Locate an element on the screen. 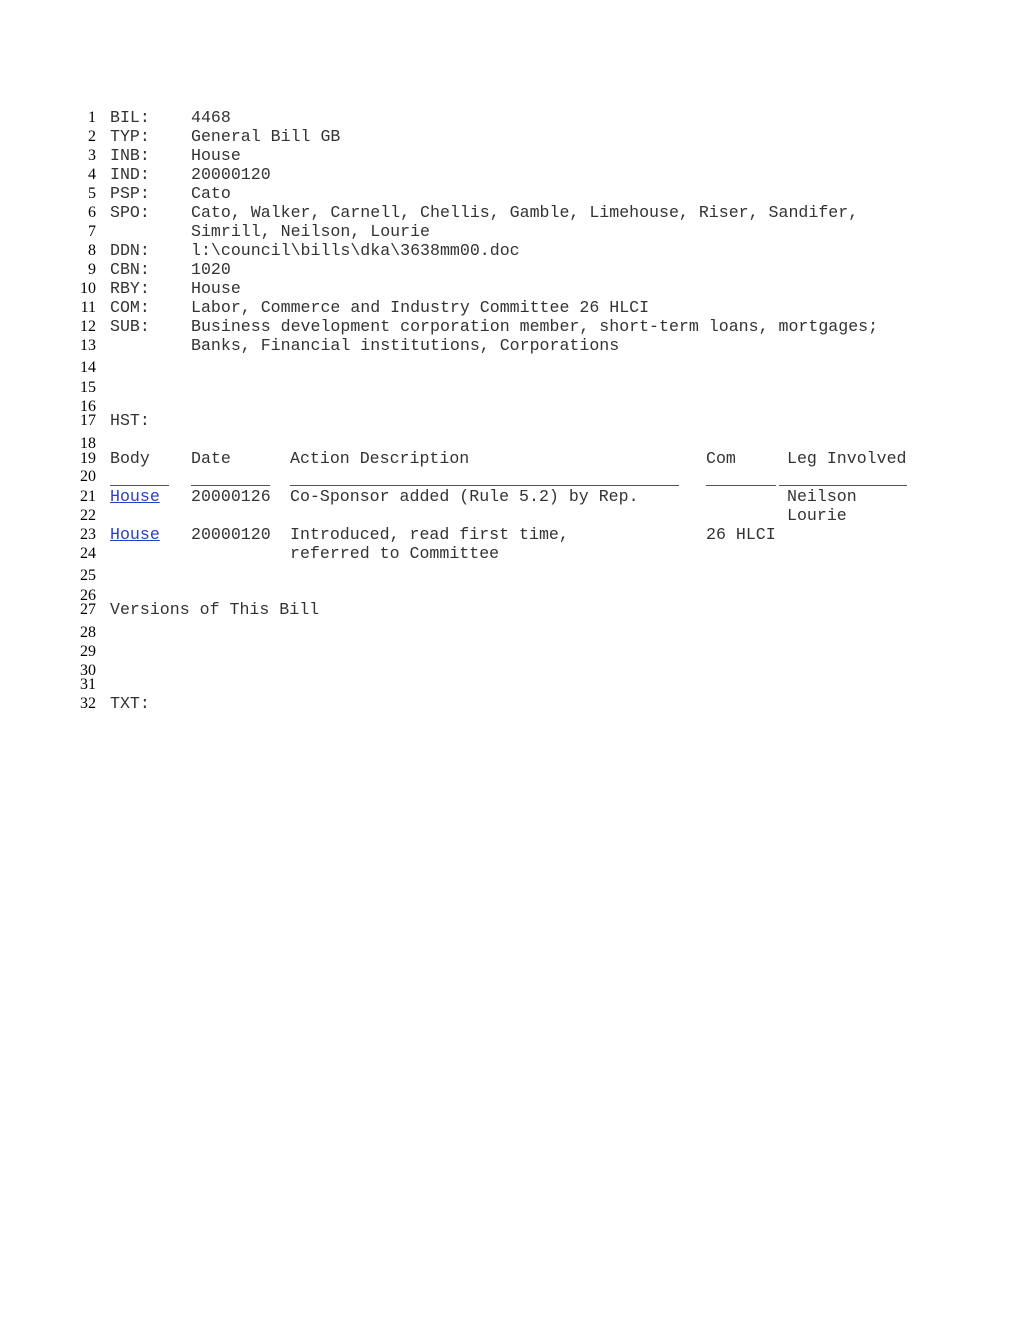 Image resolution: width=1020 pixels, height=1320 pixels. field-label-spo: SPO: is located at coordinates (130, 212).